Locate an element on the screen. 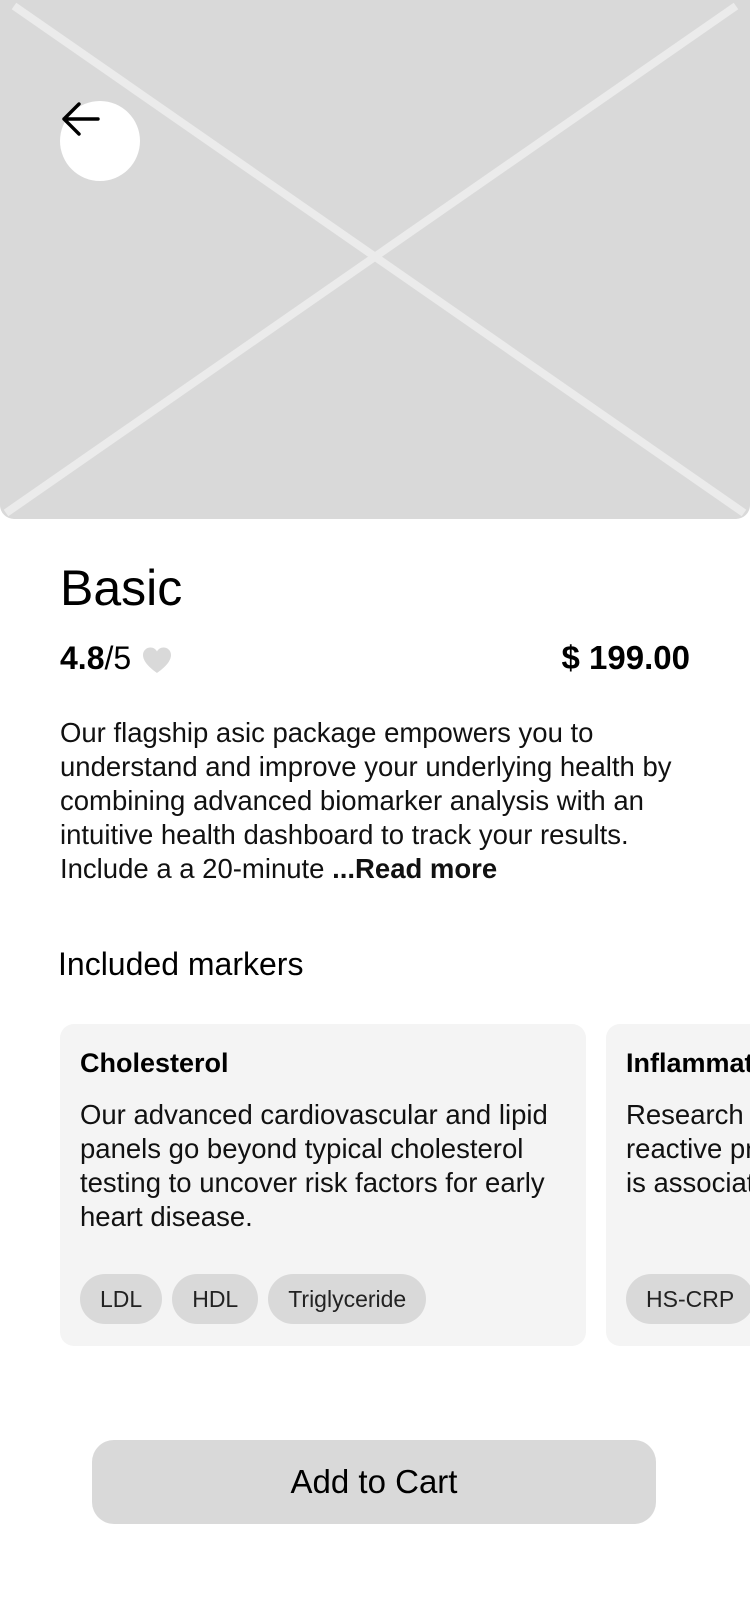 This screenshot has width=750, height=1624. rating: 4.8 /5 is located at coordinates (116, 658).